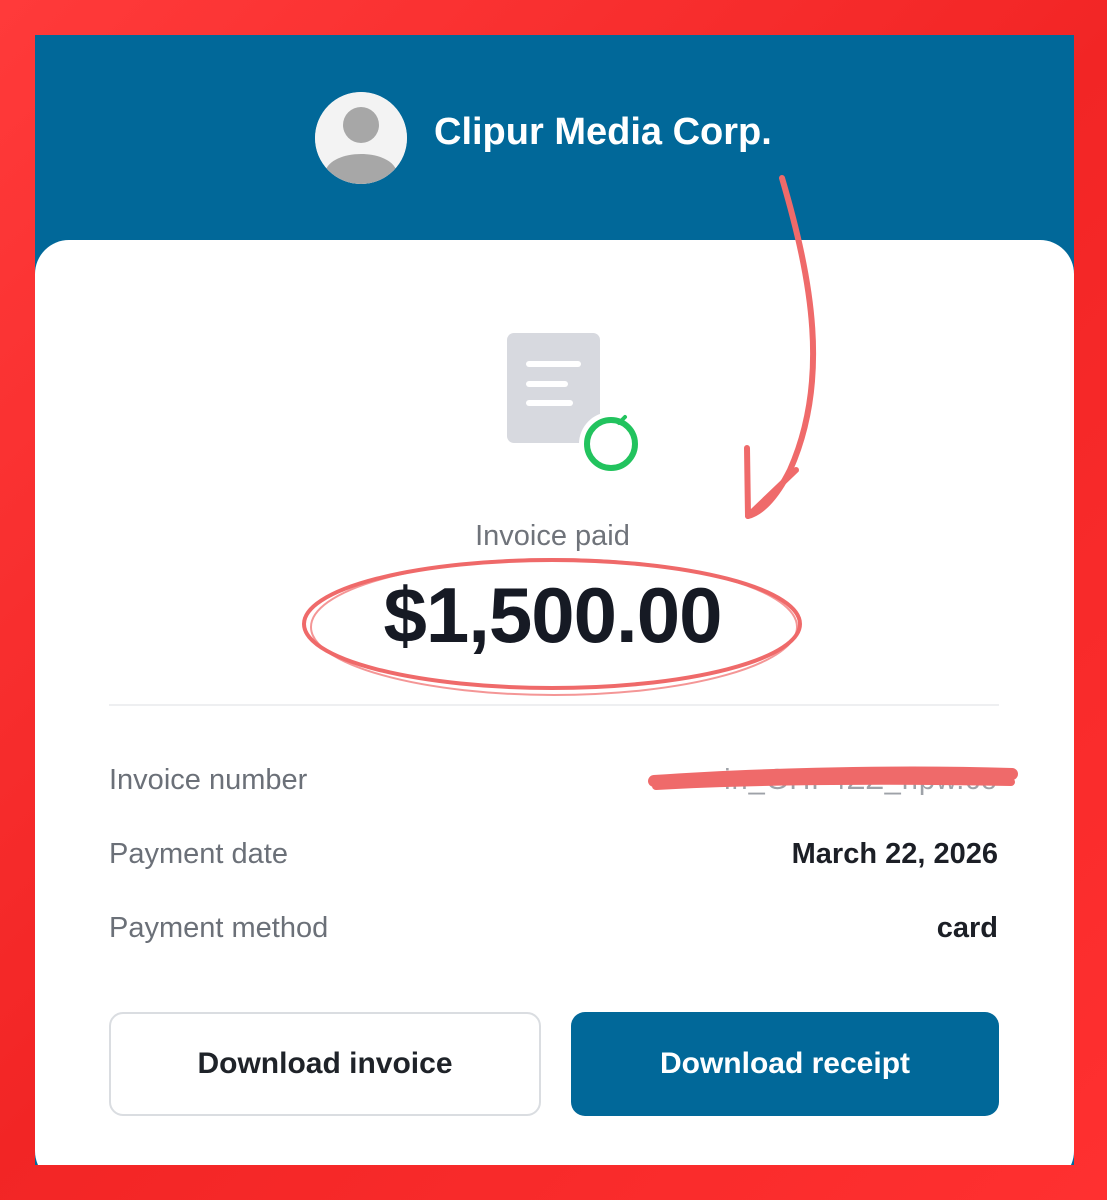  I want to click on divider, so click(554, 705).